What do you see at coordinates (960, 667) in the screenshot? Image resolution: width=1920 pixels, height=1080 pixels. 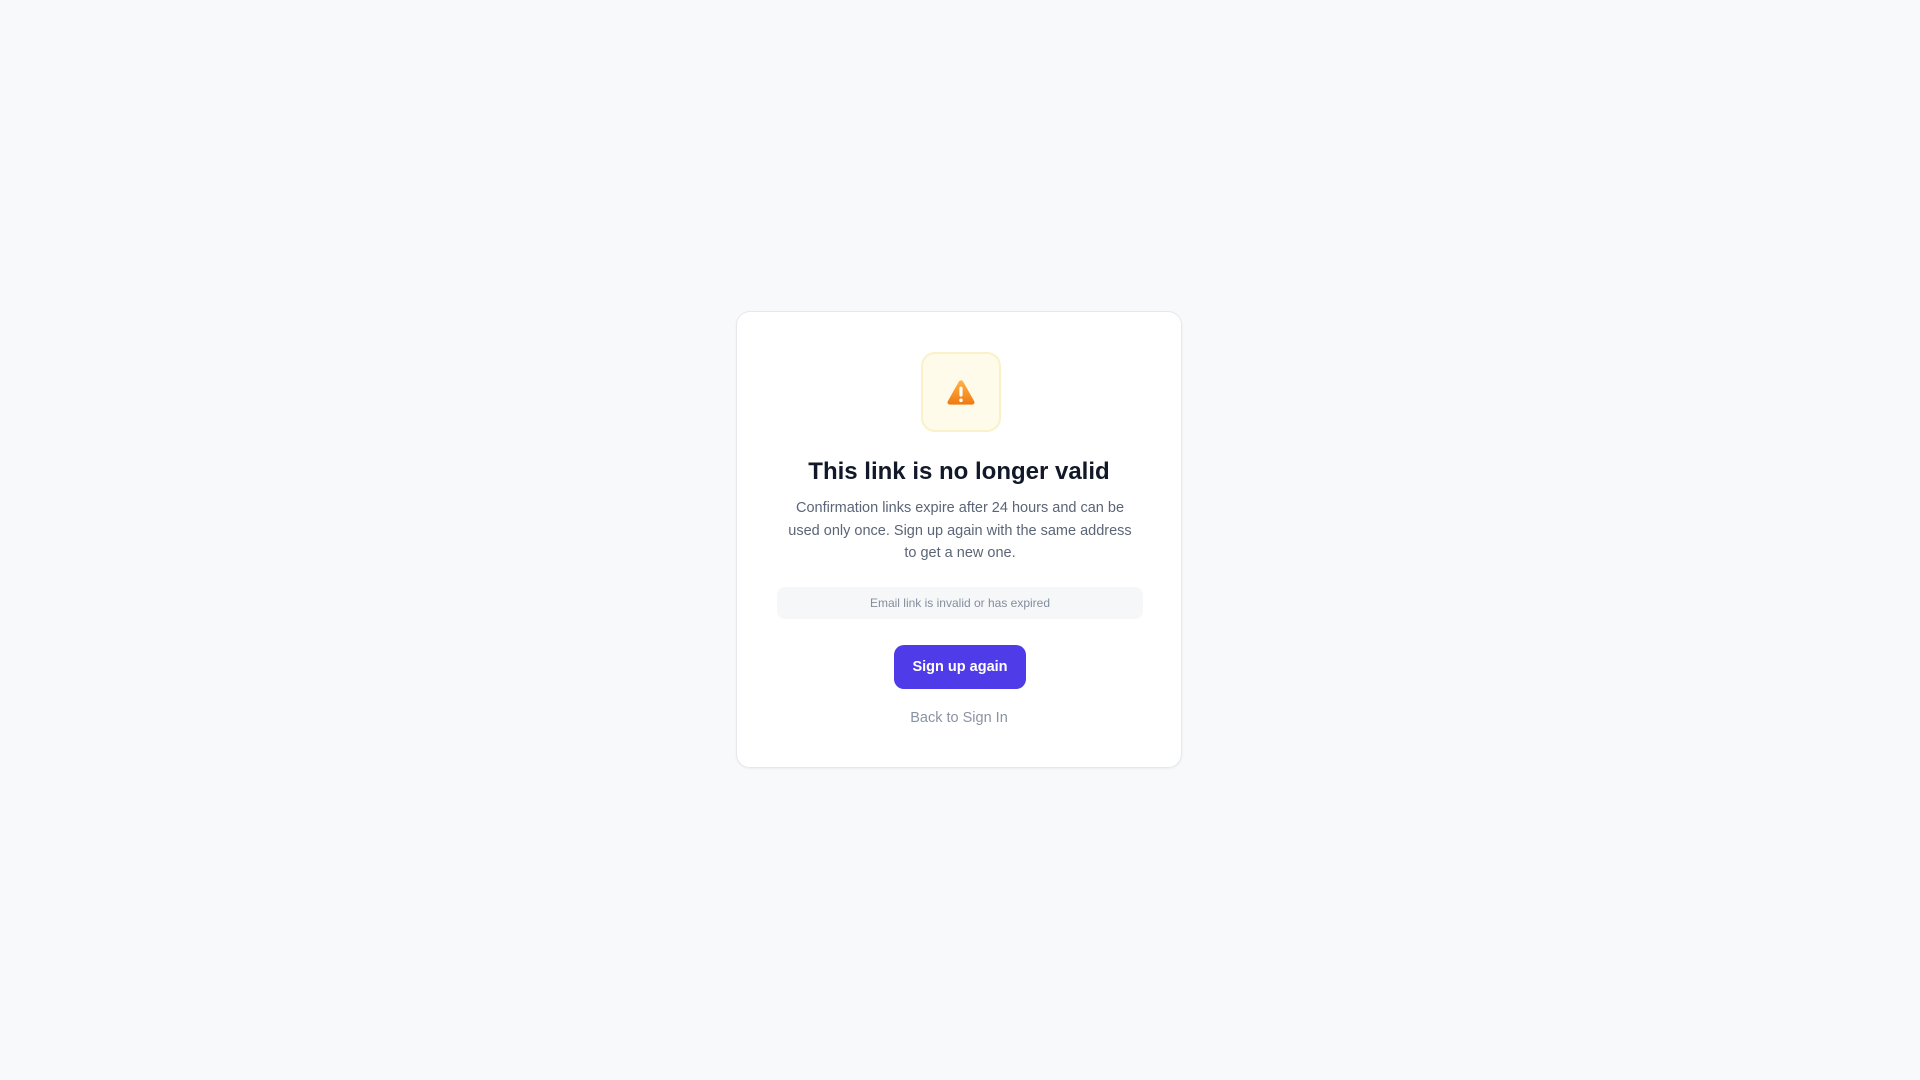 I see `sign-up-again-button: Sign up again` at bounding box center [960, 667].